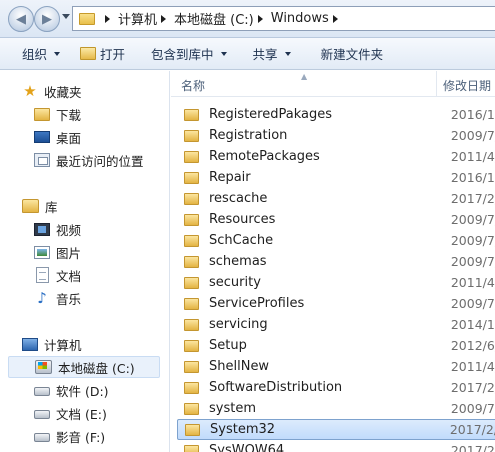 Image resolution: width=495 pixels, height=452 pixels. I want to click on nav-music: ♪ 音乐, so click(57, 298).